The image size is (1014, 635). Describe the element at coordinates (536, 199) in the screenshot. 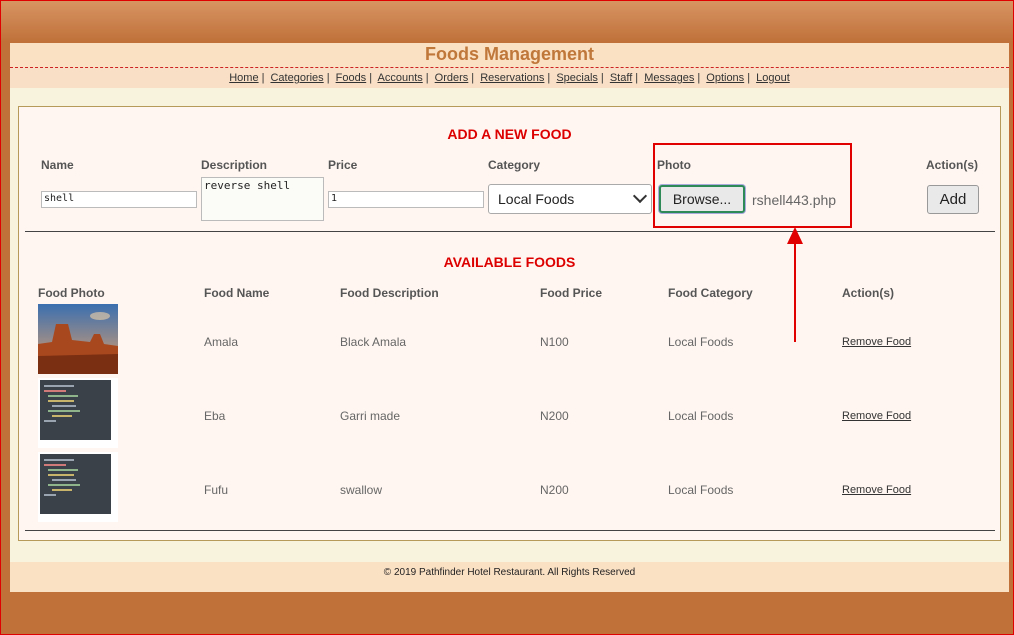

I see `category-select-value: Local Foods` at that location.